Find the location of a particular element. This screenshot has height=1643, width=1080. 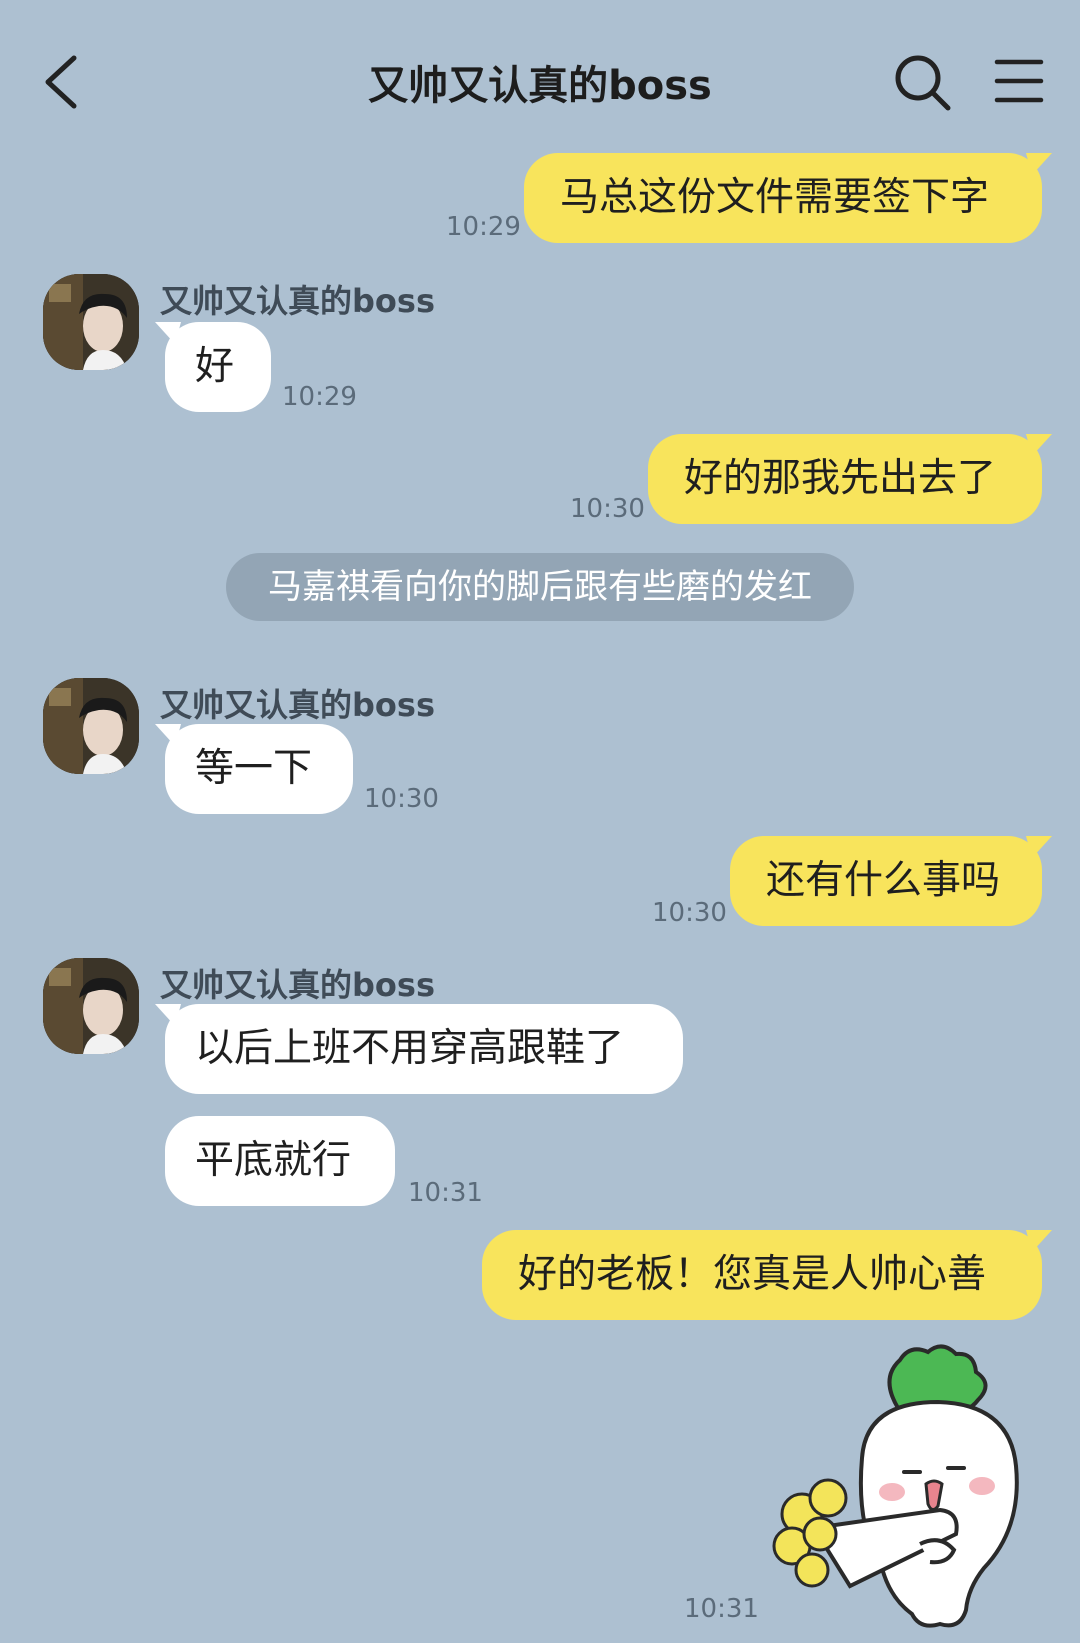

message-text: 平底就行 is located at coordinates (273, 1160).